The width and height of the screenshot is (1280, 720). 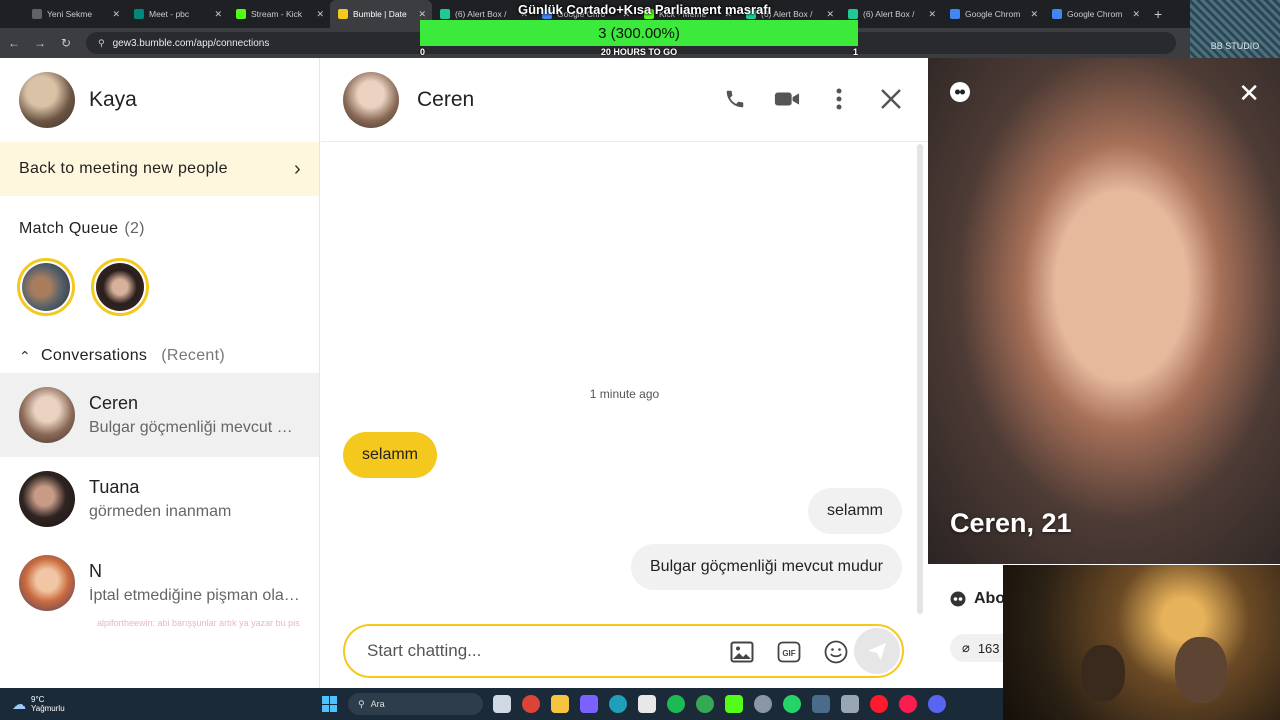 What do you see at coordinates (160, 704) in the screenshot?
I see `weather-widget: ☁ 9°C Yağmurlu` at bounding box center [160, 704].